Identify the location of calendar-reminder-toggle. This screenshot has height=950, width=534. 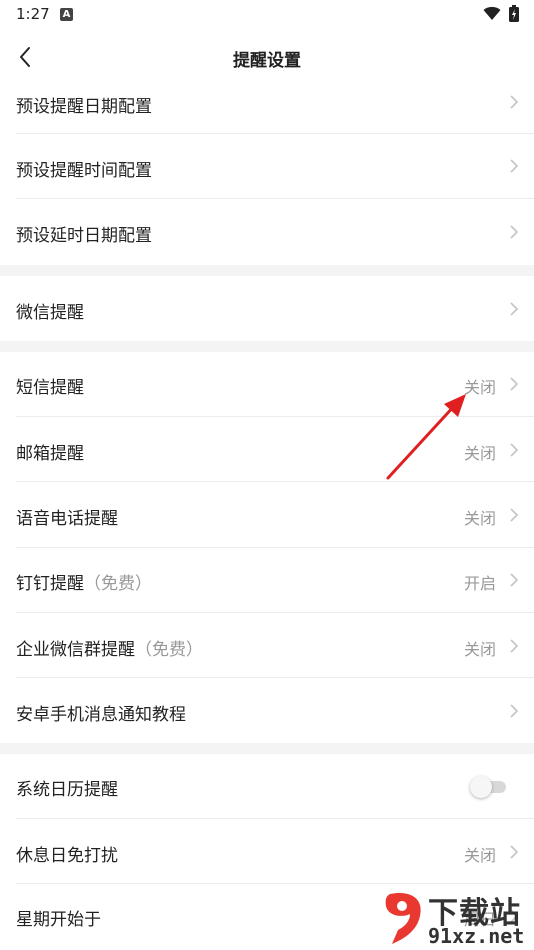
(489, 787).